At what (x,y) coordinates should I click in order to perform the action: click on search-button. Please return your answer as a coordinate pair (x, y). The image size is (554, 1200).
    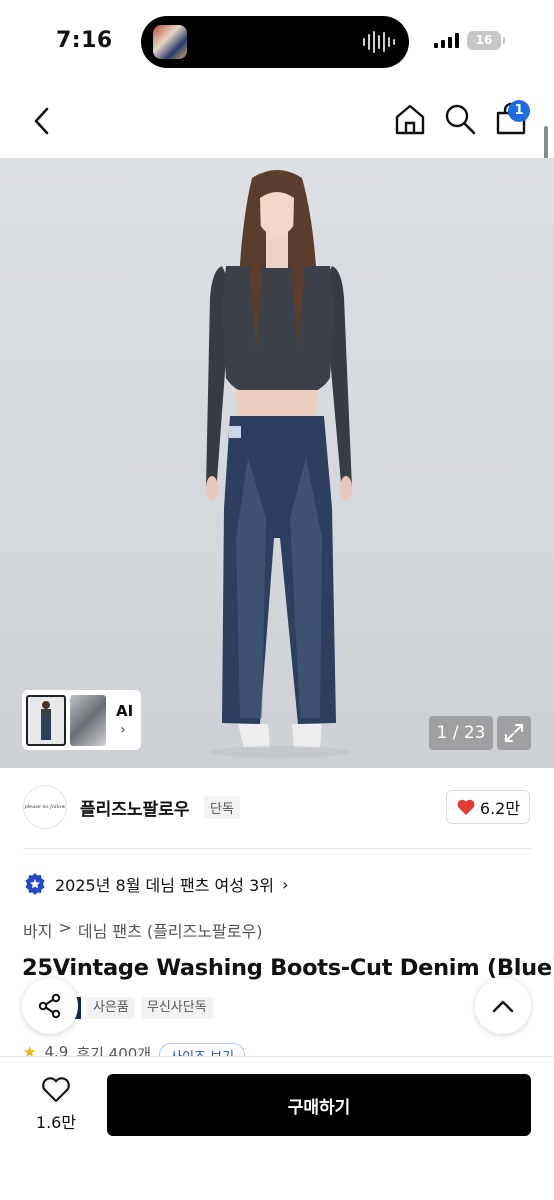
    Looking at the image, I should click on (460, 119).